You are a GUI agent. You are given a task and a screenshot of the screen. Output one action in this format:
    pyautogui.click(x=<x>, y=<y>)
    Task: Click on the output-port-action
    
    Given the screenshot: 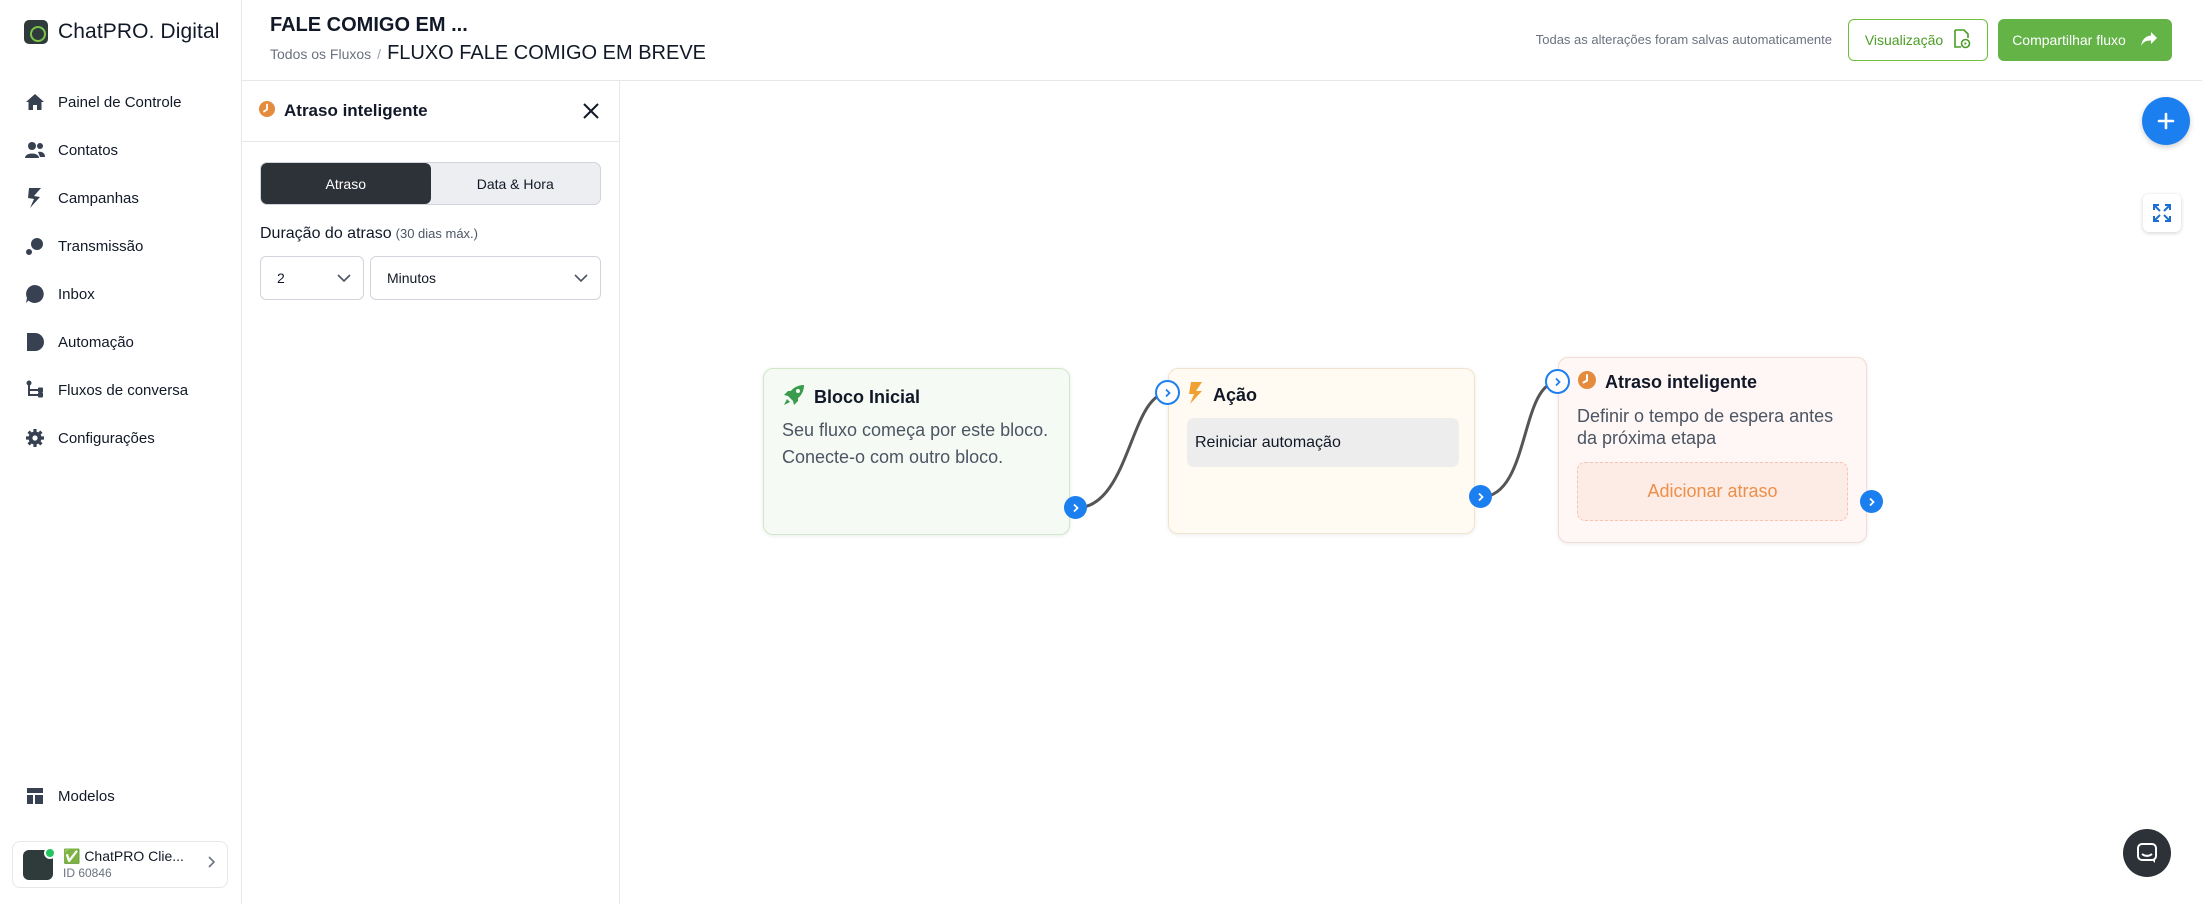 What is the action you would take?
    pyautogui.click(x=1480, y=496)
    